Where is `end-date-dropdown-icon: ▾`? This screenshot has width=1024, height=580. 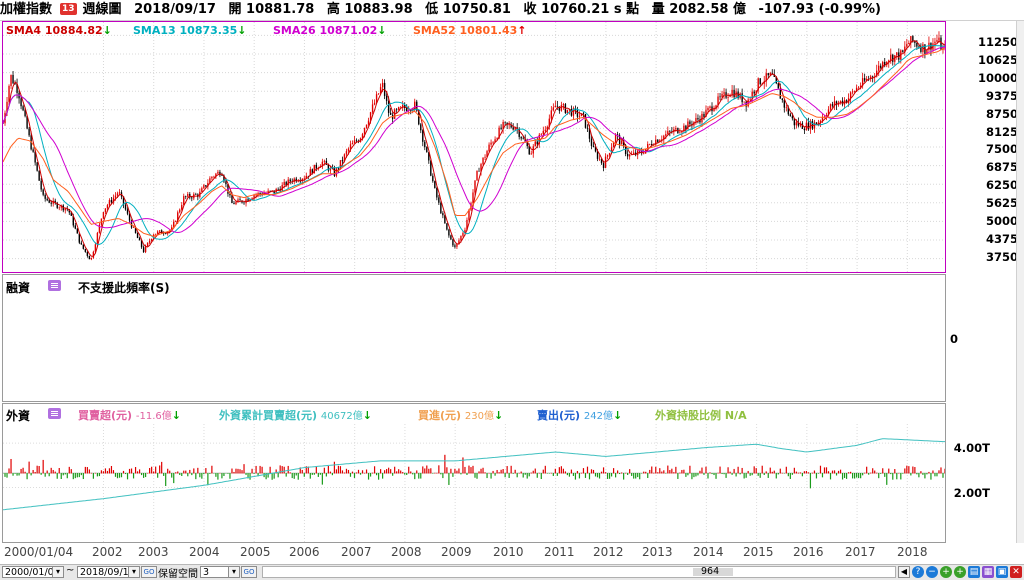 end-date-dropdown-icon: ▾ is located at coordinates (134, 572).